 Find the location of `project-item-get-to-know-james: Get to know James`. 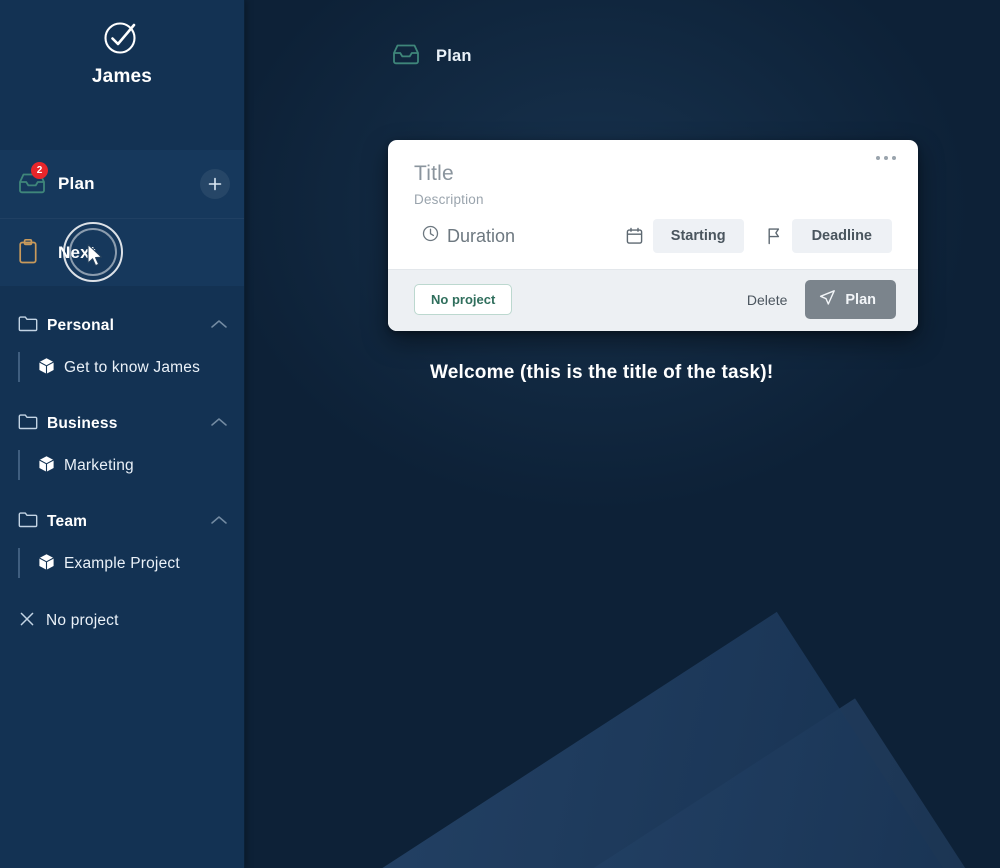

project-item-get-to-know-james: Get to know James is located at coordinates (131, 368).